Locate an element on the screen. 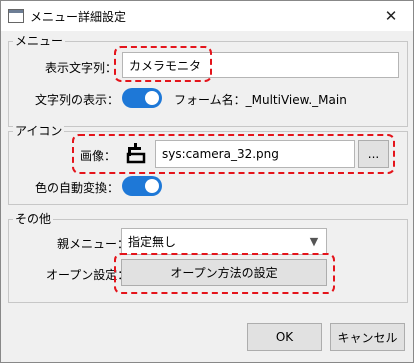 This screenshot has height=363, width=414. image-label: 画像： is located at coordinates (98, 156).